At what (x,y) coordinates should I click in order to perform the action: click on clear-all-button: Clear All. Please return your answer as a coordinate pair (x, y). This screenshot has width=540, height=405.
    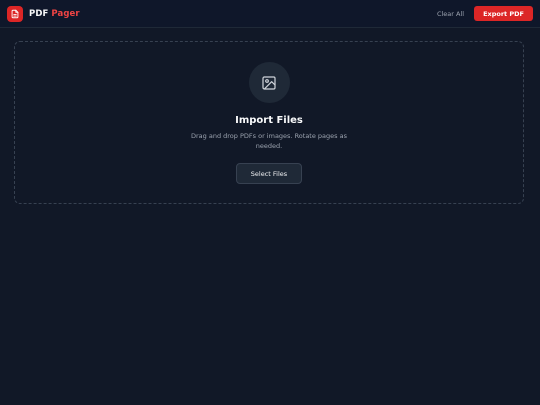
    Looking at the image, I should click on (450, 14).